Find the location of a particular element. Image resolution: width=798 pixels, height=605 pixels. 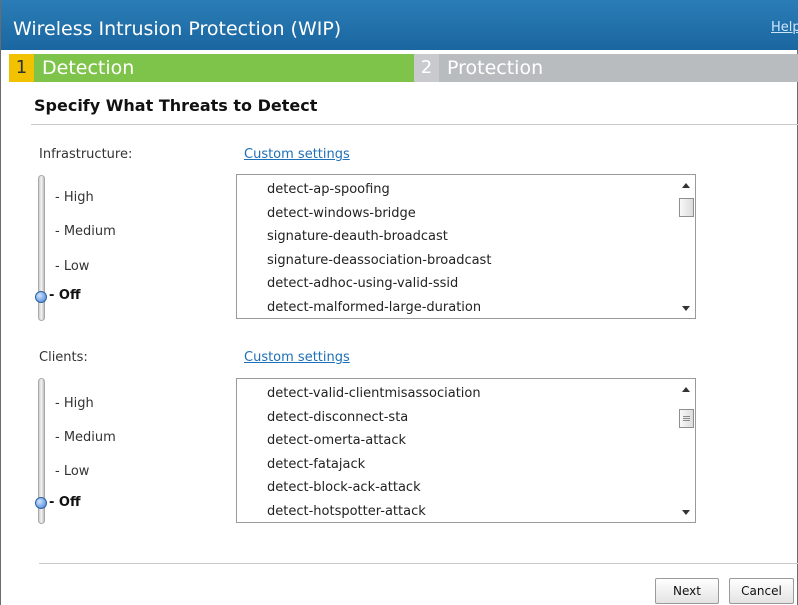

list-item: detect-disconnect-sta is located at coordinates (374, 418).